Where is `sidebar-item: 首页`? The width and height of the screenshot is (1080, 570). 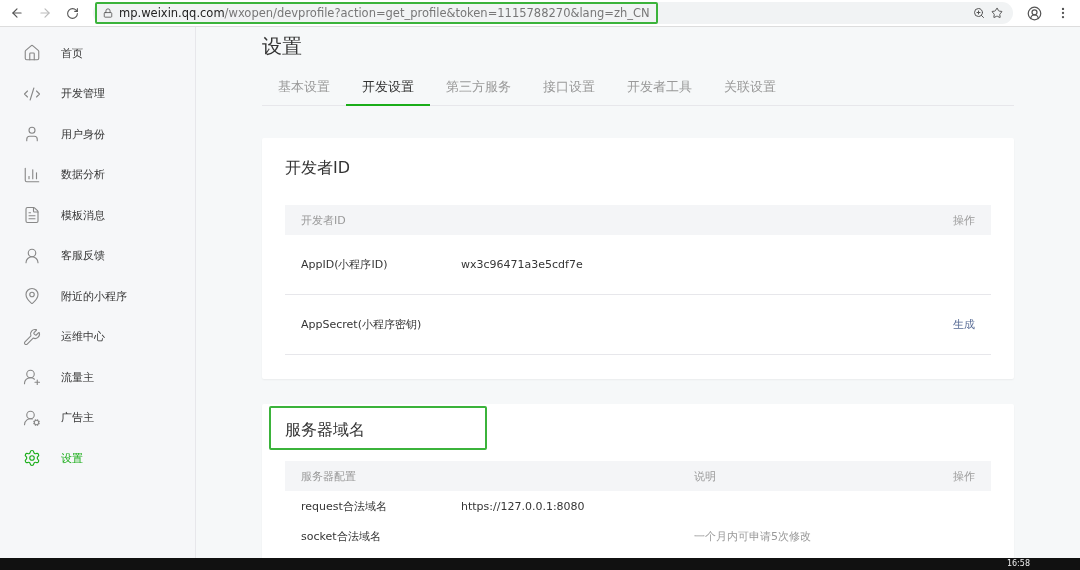
sidebar-item: 首页 is located at coordinates (97, 53).